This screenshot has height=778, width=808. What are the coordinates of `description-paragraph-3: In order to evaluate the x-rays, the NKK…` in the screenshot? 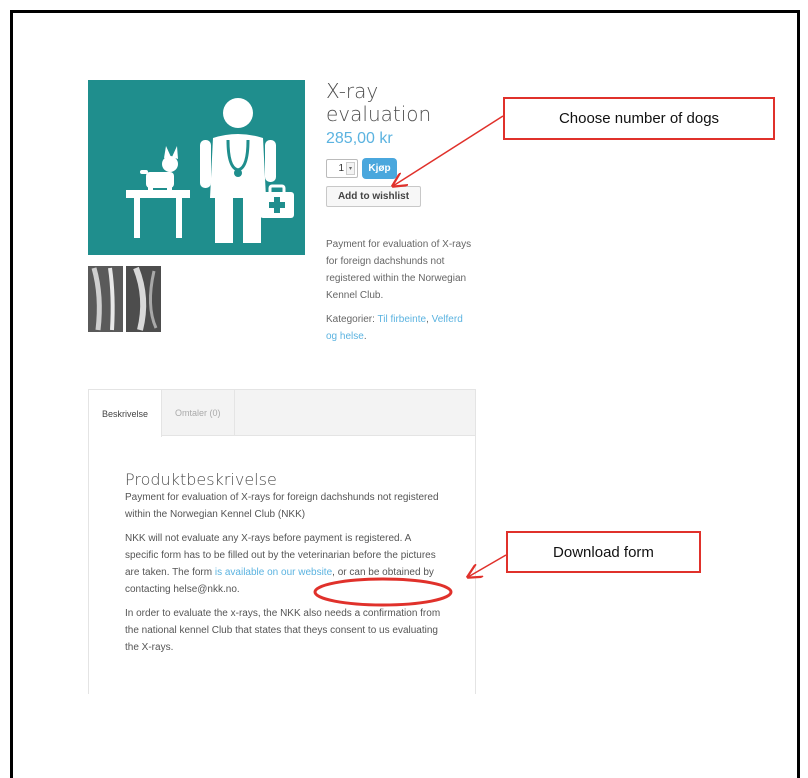 It's located at (283, 630).